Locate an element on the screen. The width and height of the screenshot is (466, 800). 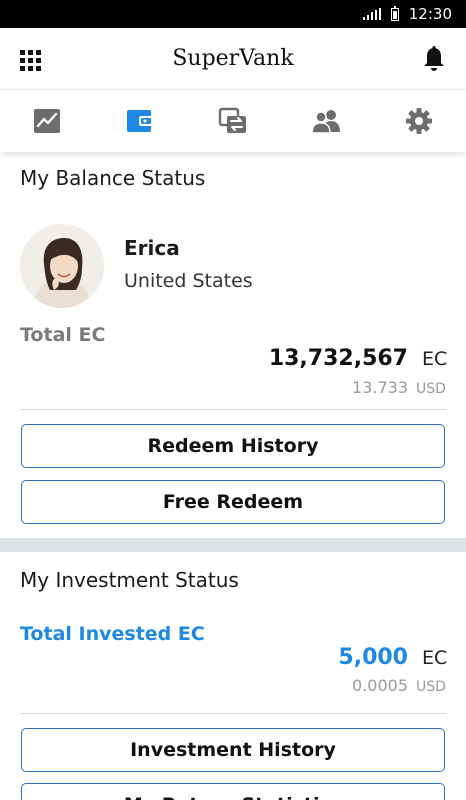
status-time: 12:30 is located at coordinates (430, 14).